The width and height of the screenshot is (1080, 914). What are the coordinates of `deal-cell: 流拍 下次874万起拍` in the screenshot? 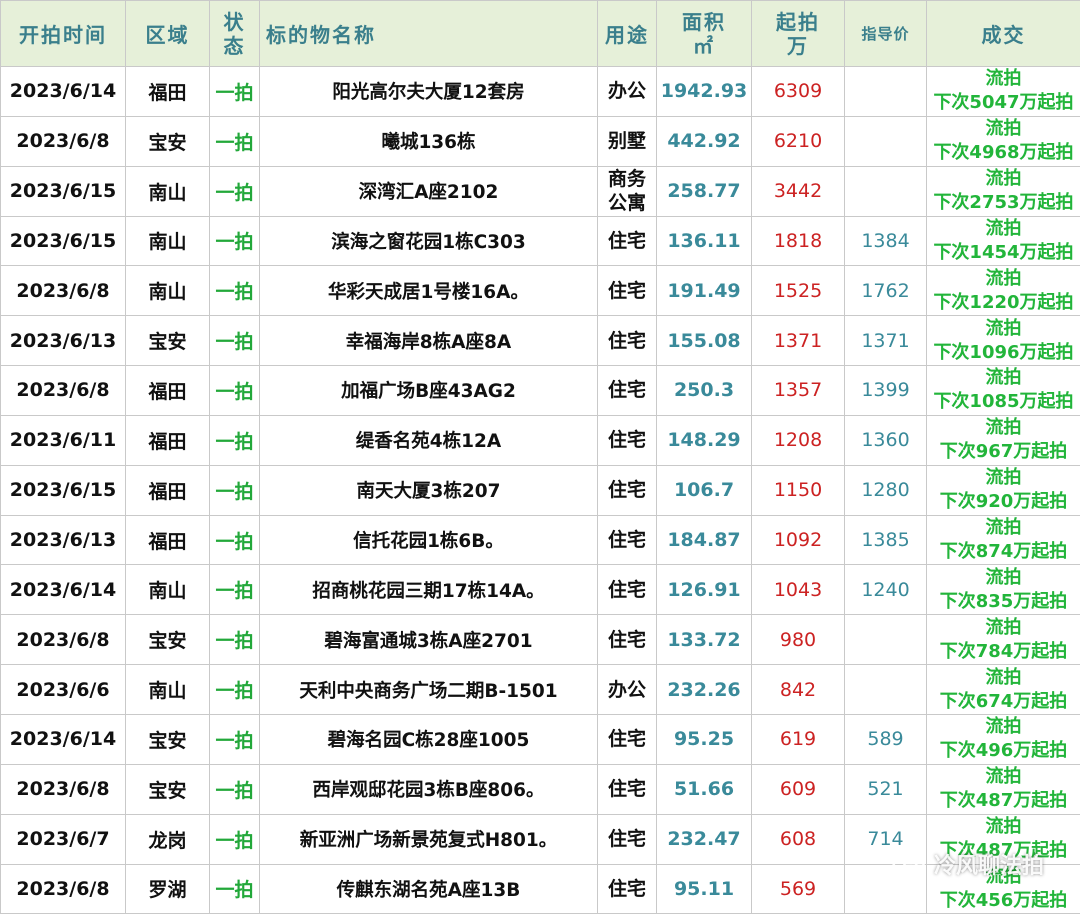 It's located at (1003, 540).